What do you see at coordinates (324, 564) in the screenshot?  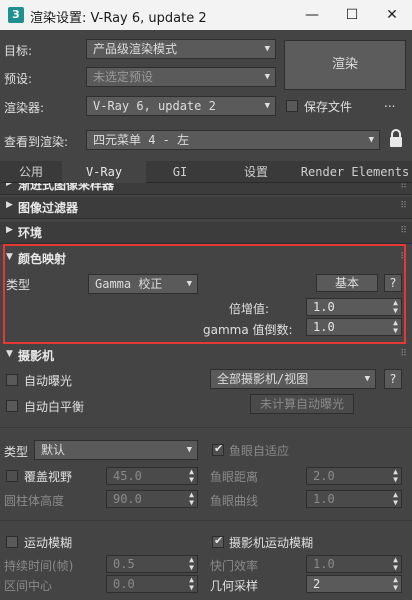 I see `shutter-eff-value: 1.0` at bounding box center [324, 564].